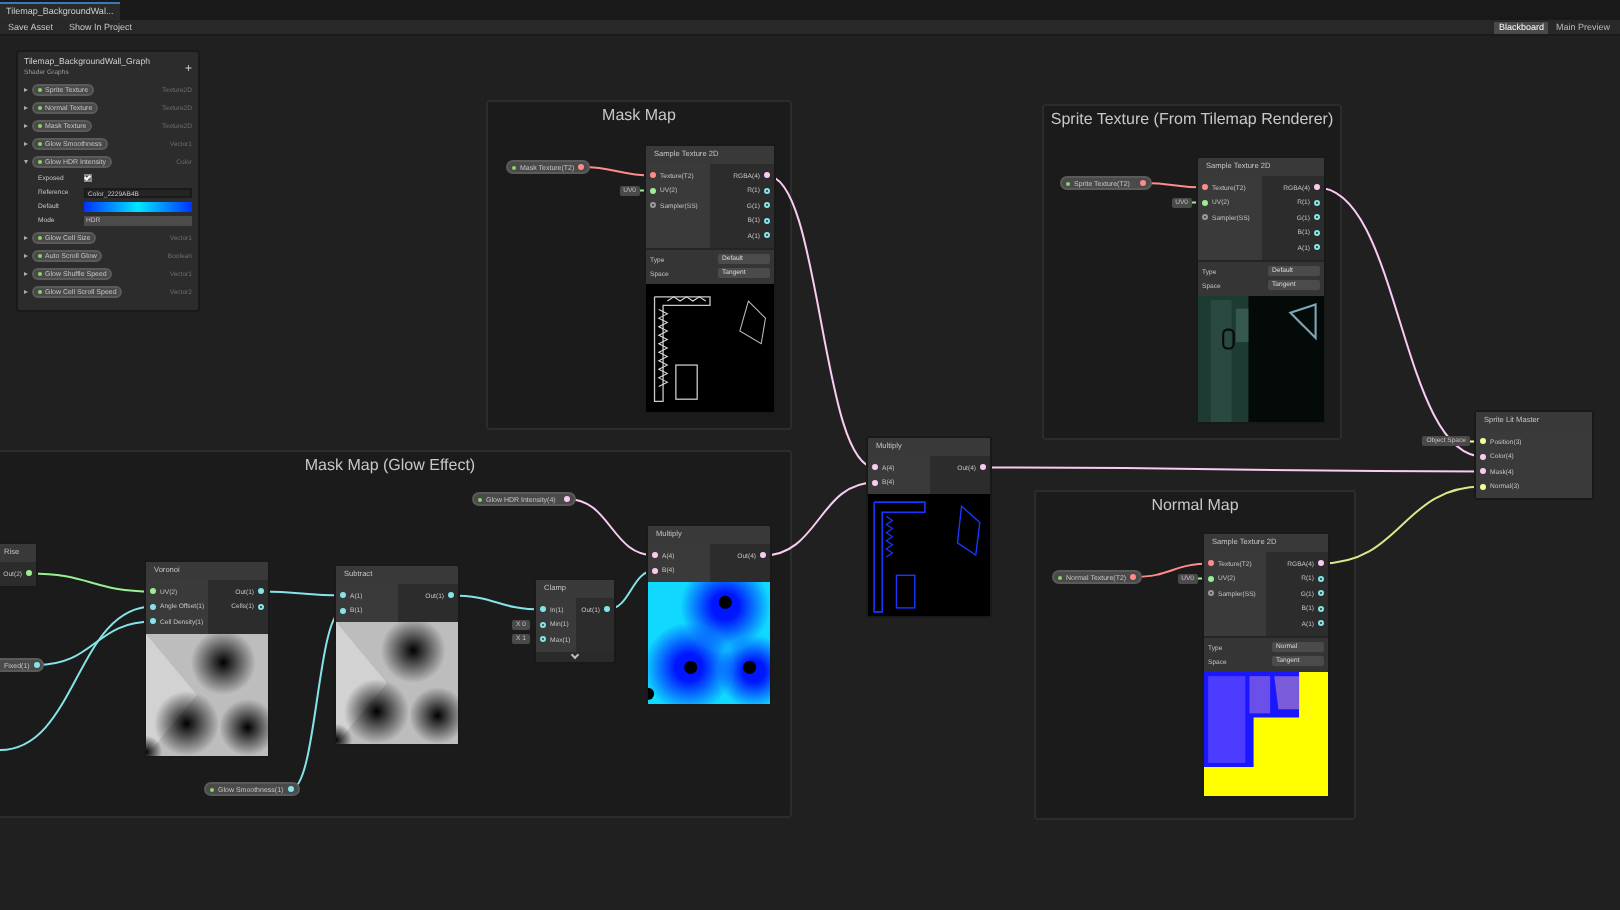 The height and width of the screenshot is (910, 1620). What do you see at coordinates (639, 116) in the screenshot?
I see `group-title: Mask Map` at bounding box center [639, 116].